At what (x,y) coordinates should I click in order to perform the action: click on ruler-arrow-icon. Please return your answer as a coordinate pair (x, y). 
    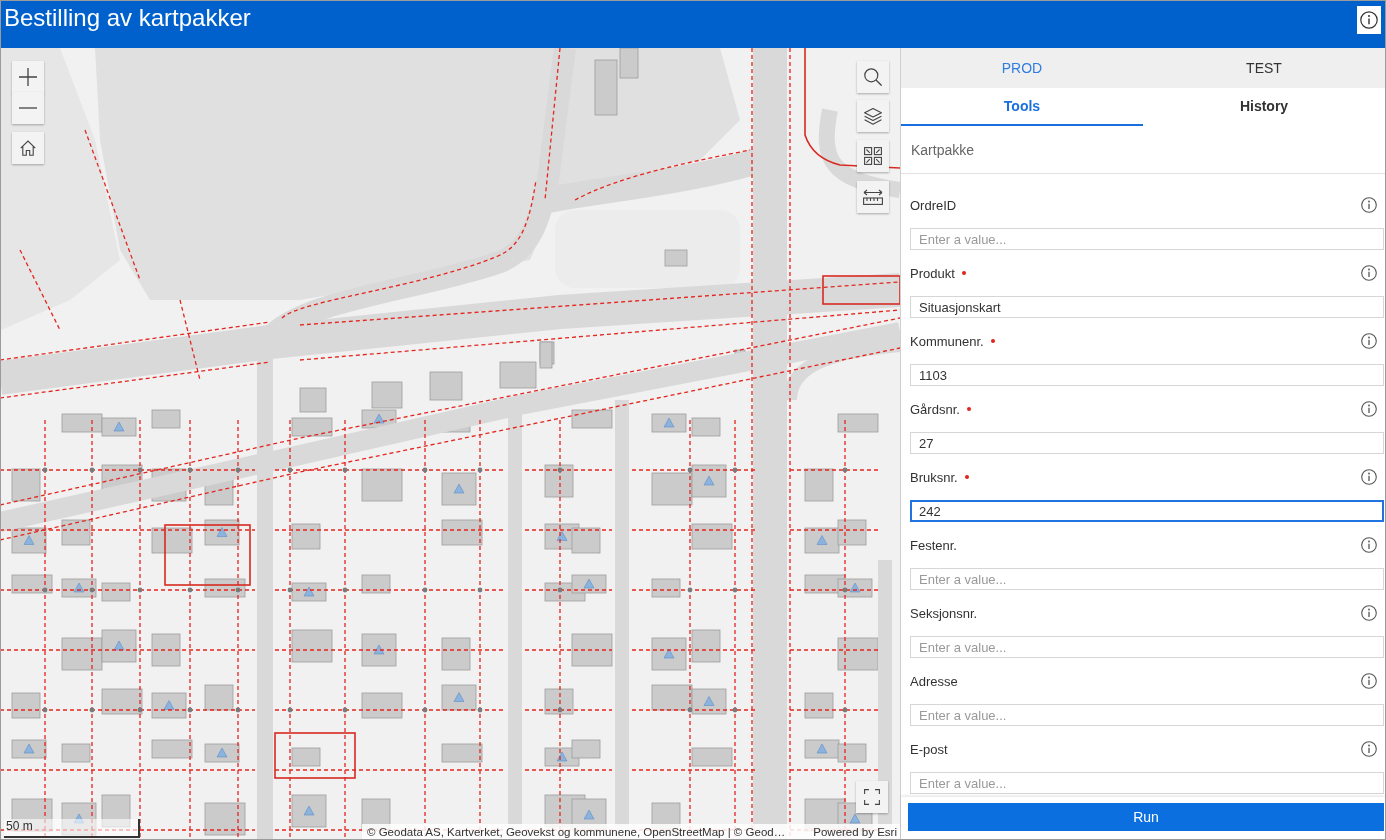
    Looking at the image, I should click on (873, 197).